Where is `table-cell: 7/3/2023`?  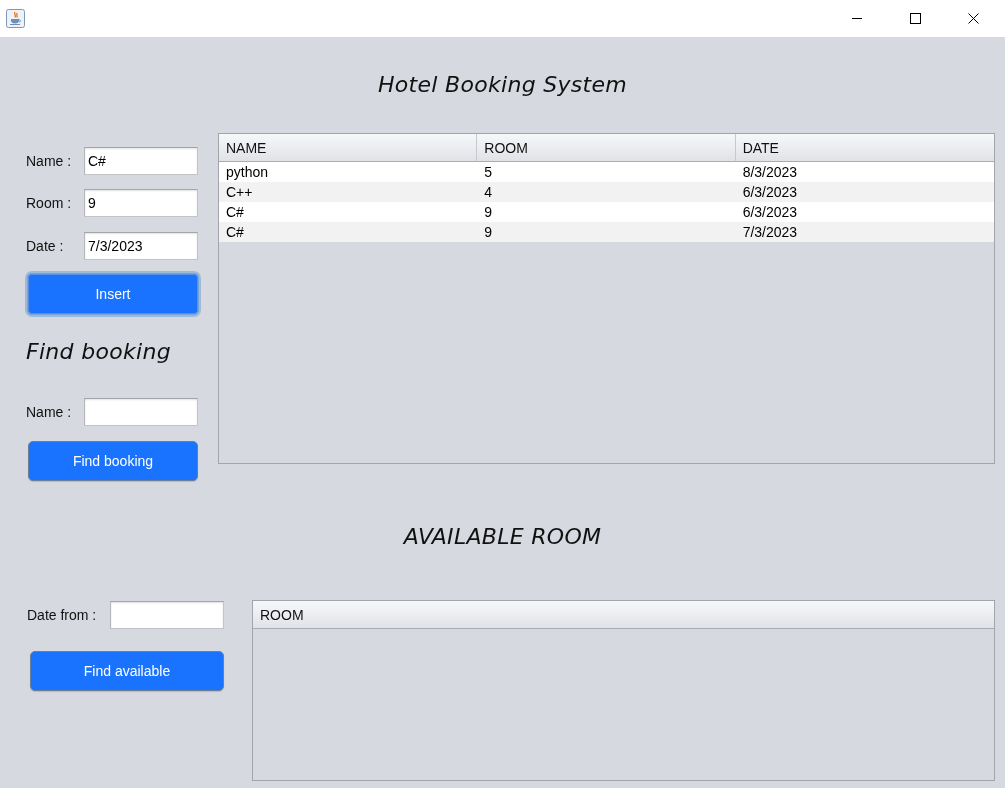
table-cell: 7/3/2023 is located at coordinates (770, 232).